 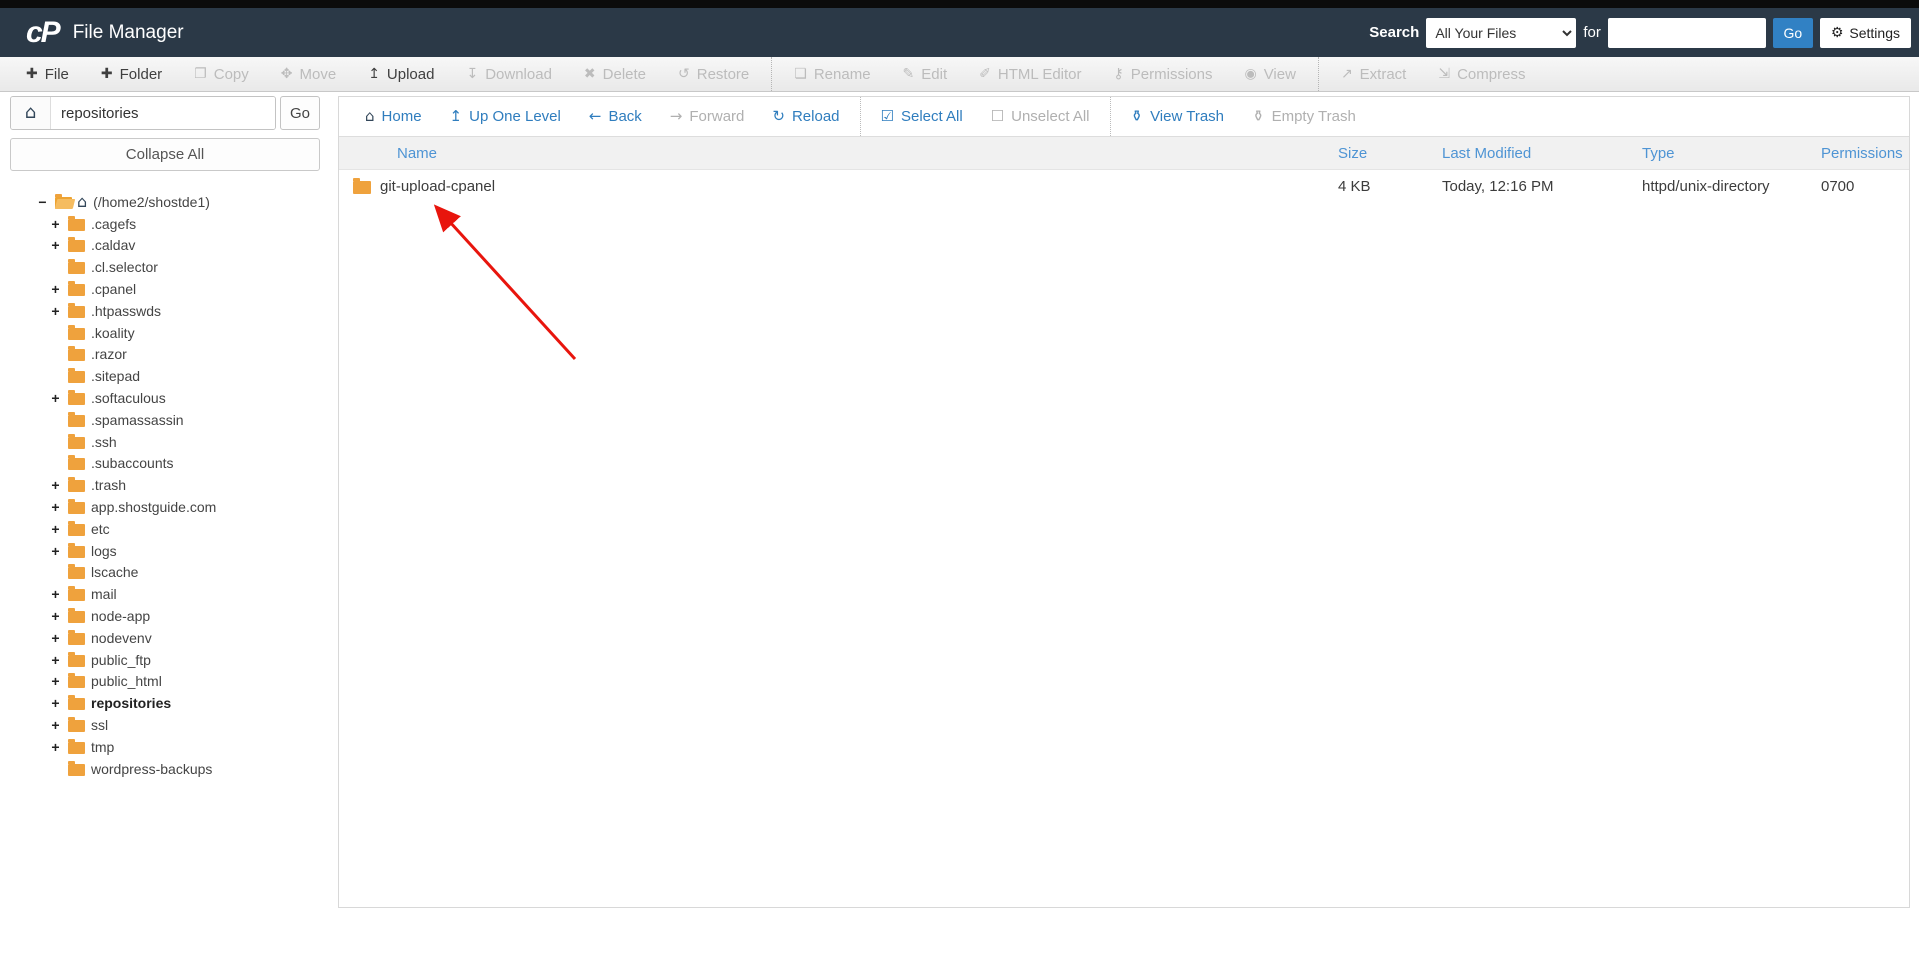 I want to click on column-header-type: Type, so click(x=1731, y=153).